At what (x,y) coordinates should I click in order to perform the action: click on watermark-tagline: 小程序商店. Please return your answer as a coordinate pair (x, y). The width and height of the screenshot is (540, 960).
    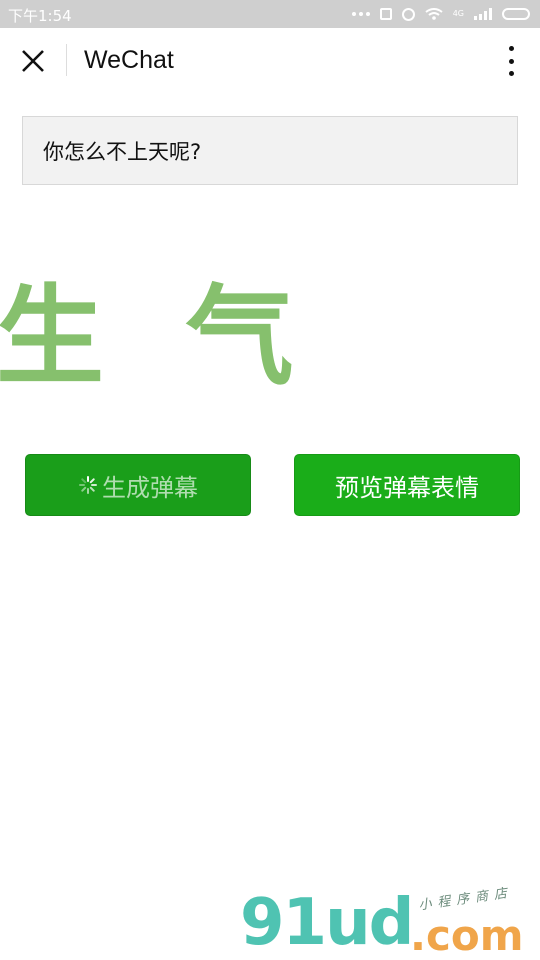
    Looking at the image, I should click on (465, 899).